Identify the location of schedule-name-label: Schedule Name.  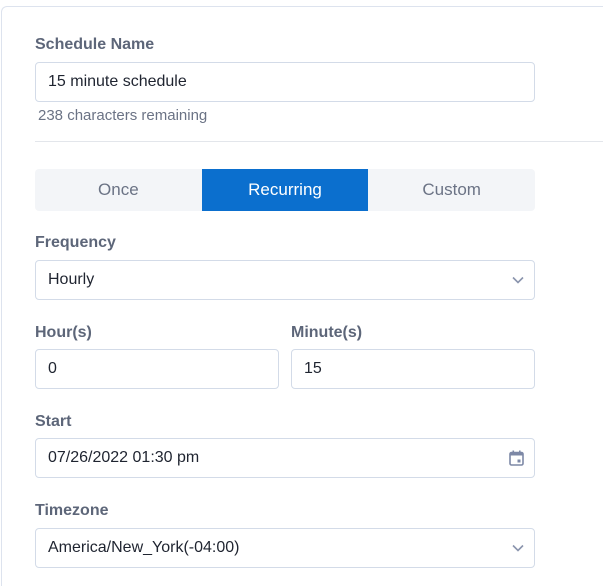
(95, 44).